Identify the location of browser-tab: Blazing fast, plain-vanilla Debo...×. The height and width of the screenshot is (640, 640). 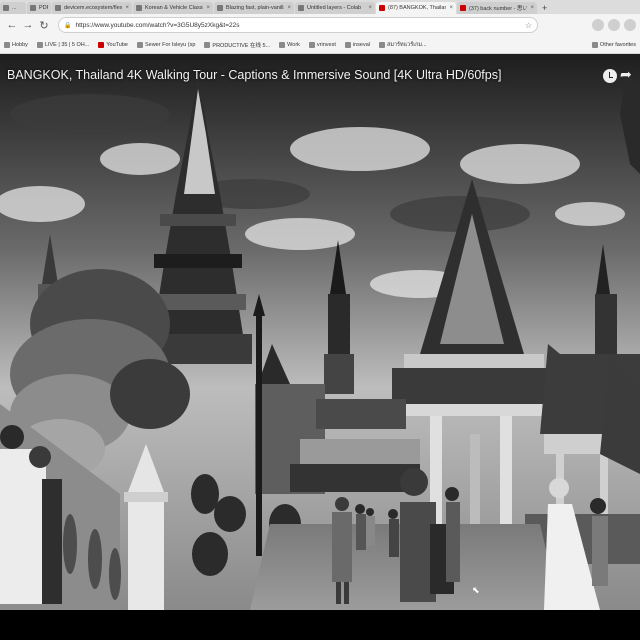
(254, 8).